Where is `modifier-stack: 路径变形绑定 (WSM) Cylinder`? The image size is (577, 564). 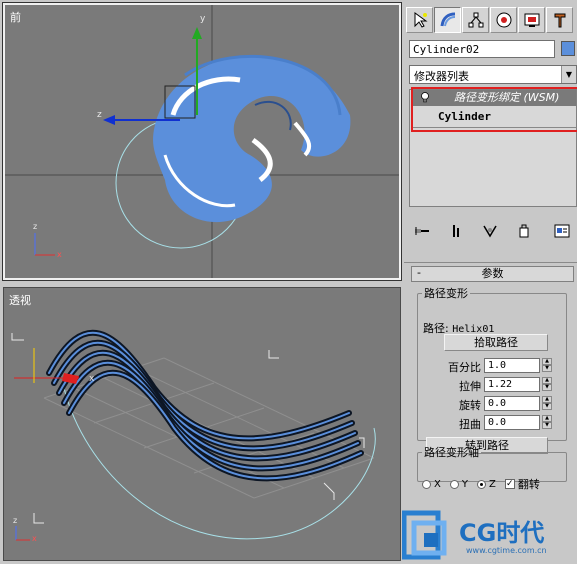
modifier-stack: 路径变形绑定 (WSM) Cylinder is located at coordinates (493, 147).